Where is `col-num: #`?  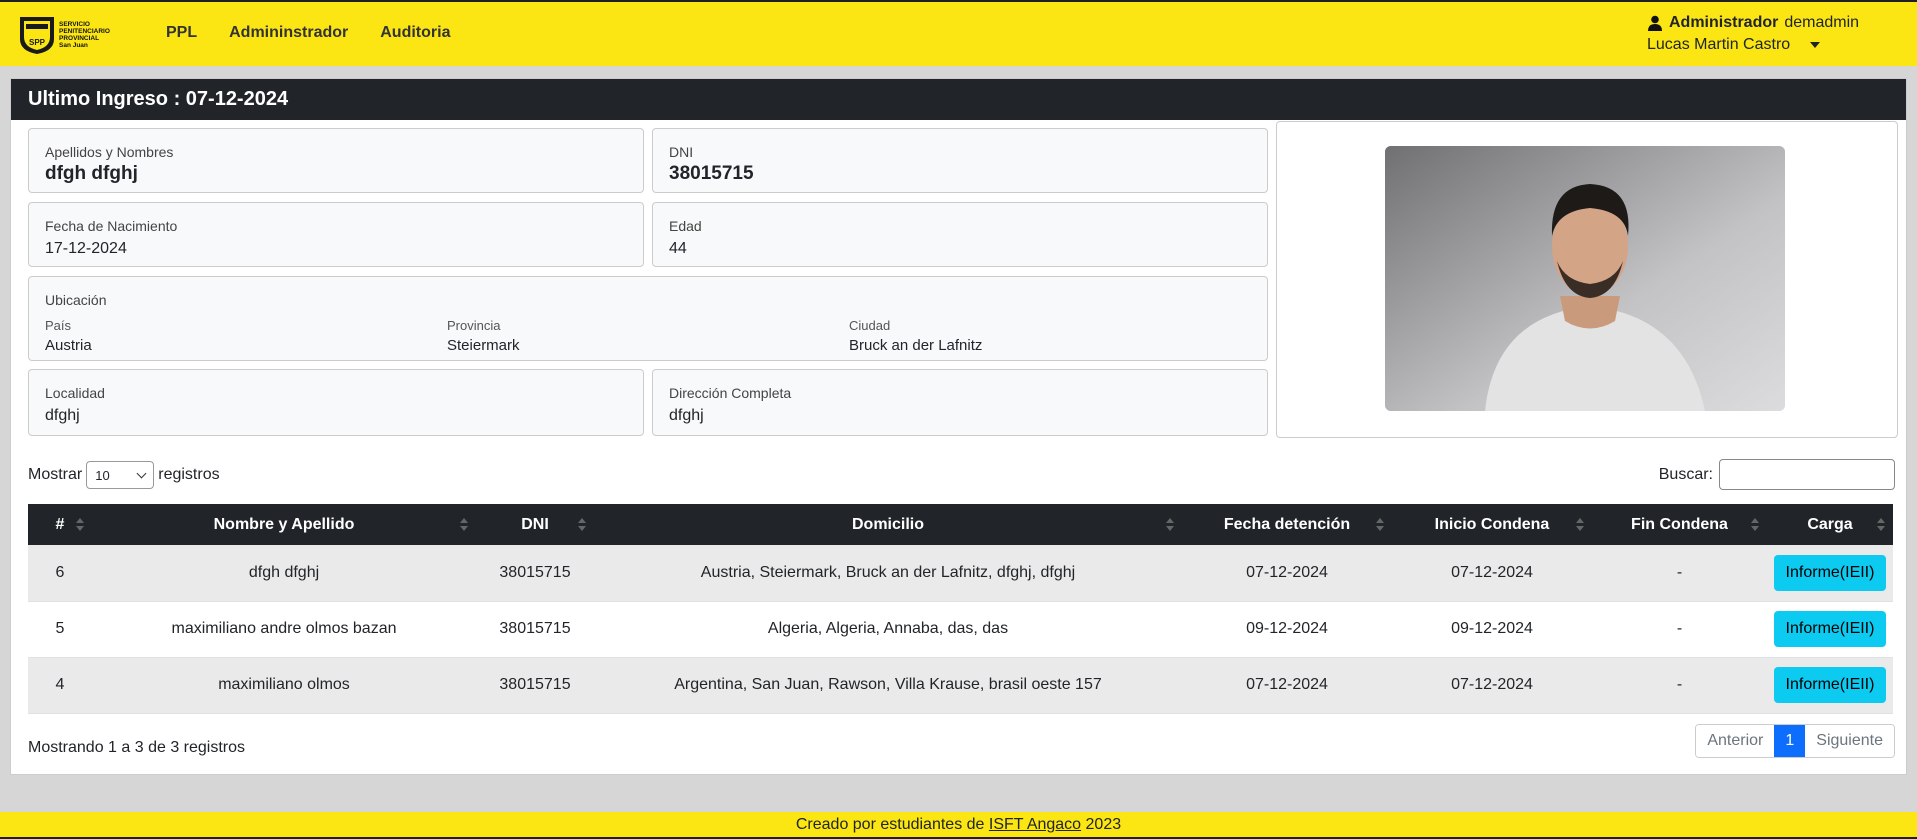
col-num: # is located at coordinates (60, 524).